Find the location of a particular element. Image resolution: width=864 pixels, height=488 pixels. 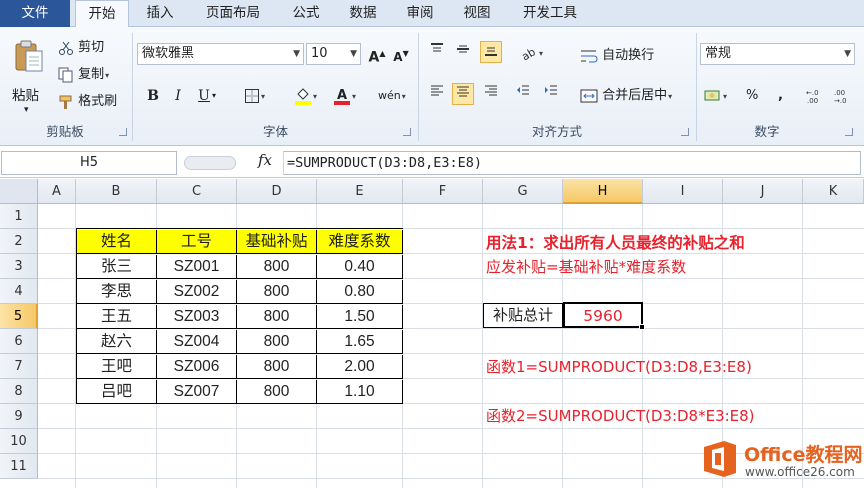

column-header-f: F is located at coordinates (443, 191).